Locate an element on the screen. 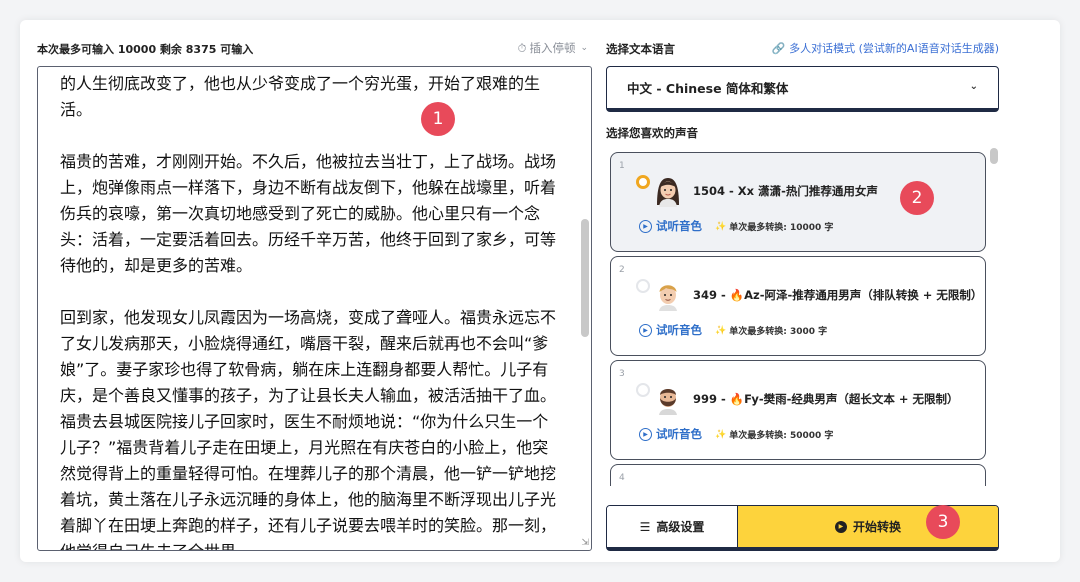 Image resolution: width=1080 pixels, height=582 pixels. insert-pause-label: 插入停顿 is located at coordinates (552, 48).